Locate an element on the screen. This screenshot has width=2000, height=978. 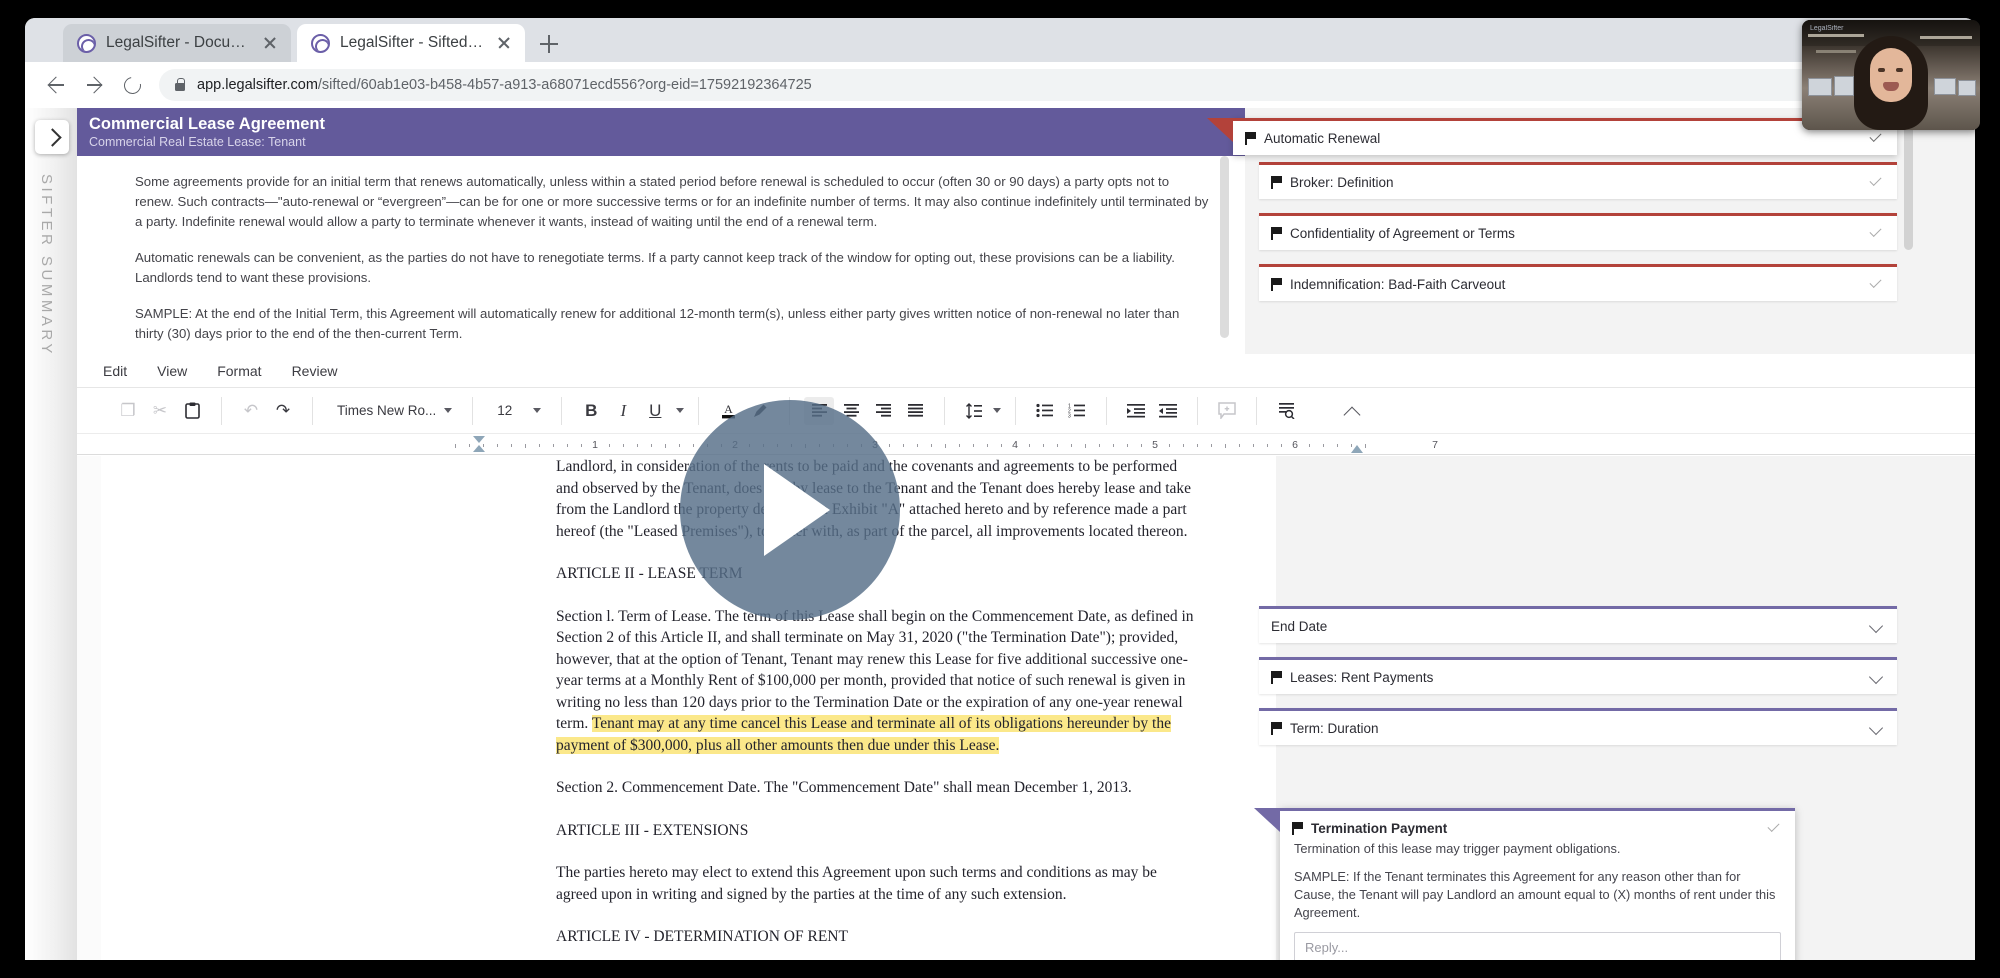
indent-marker-top is located at coordinates (479, 439).